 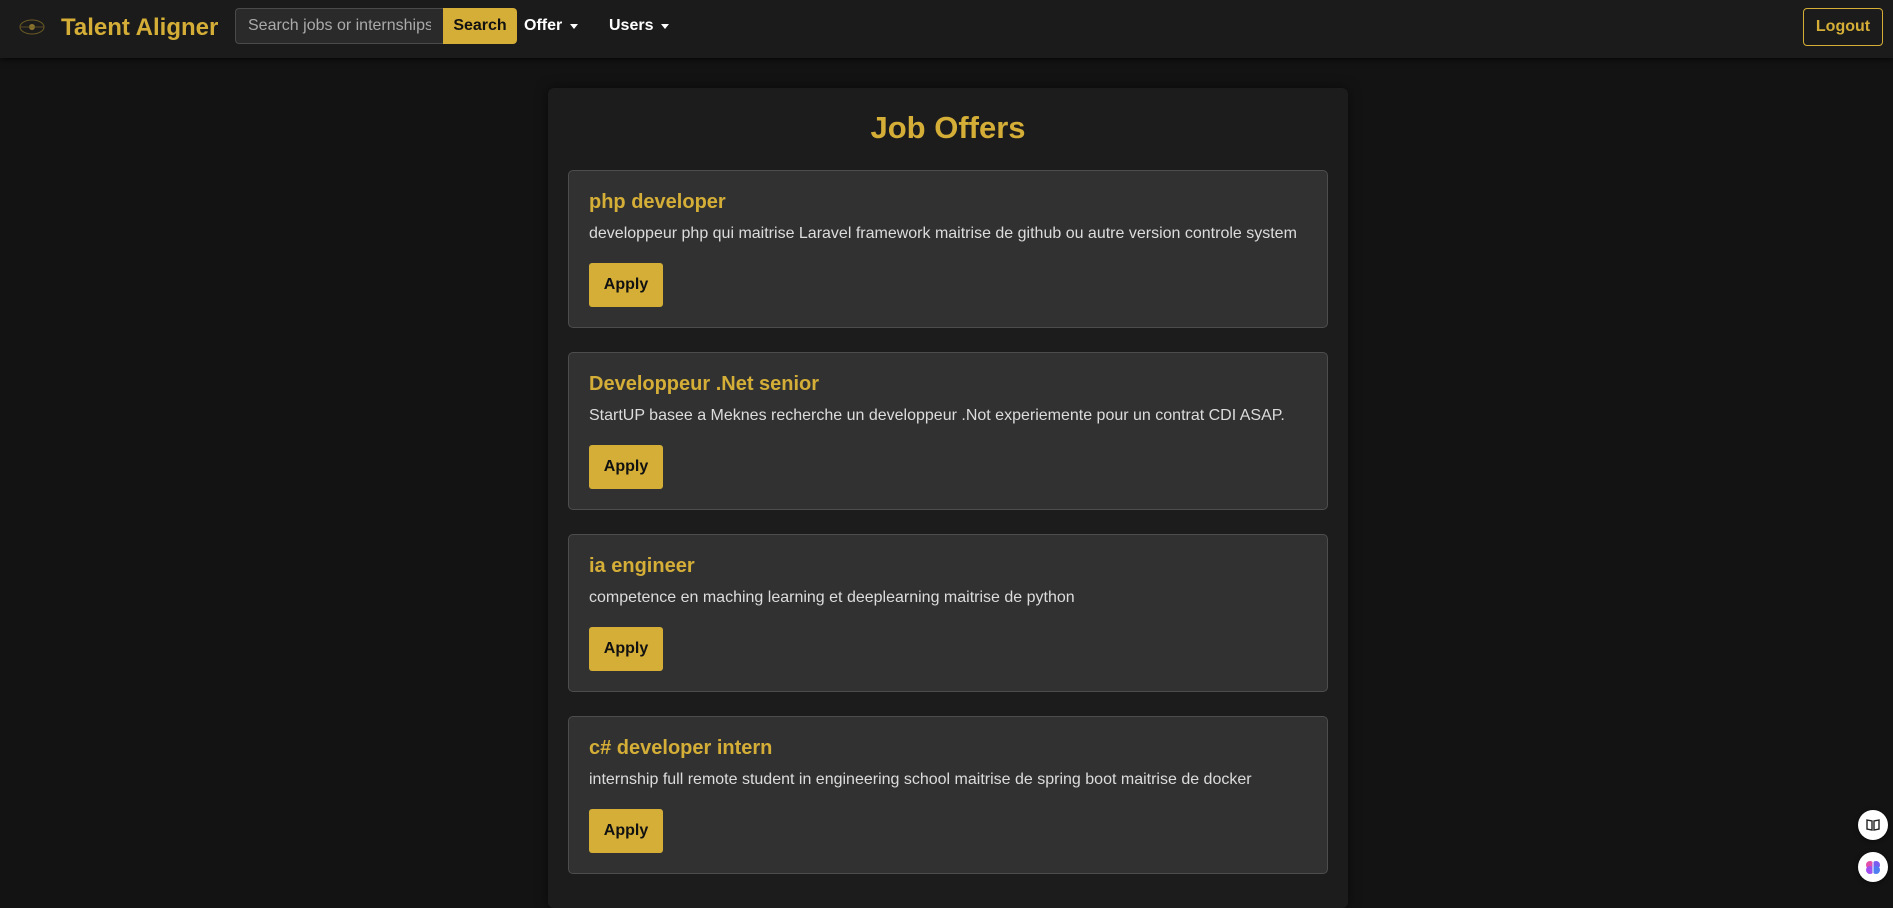 What do you see at coordinates (946, 29) in the screenshot?
I see `top-navbar: Talent Aligner Search Offer Users Logout` at bounding box center [946, 29].